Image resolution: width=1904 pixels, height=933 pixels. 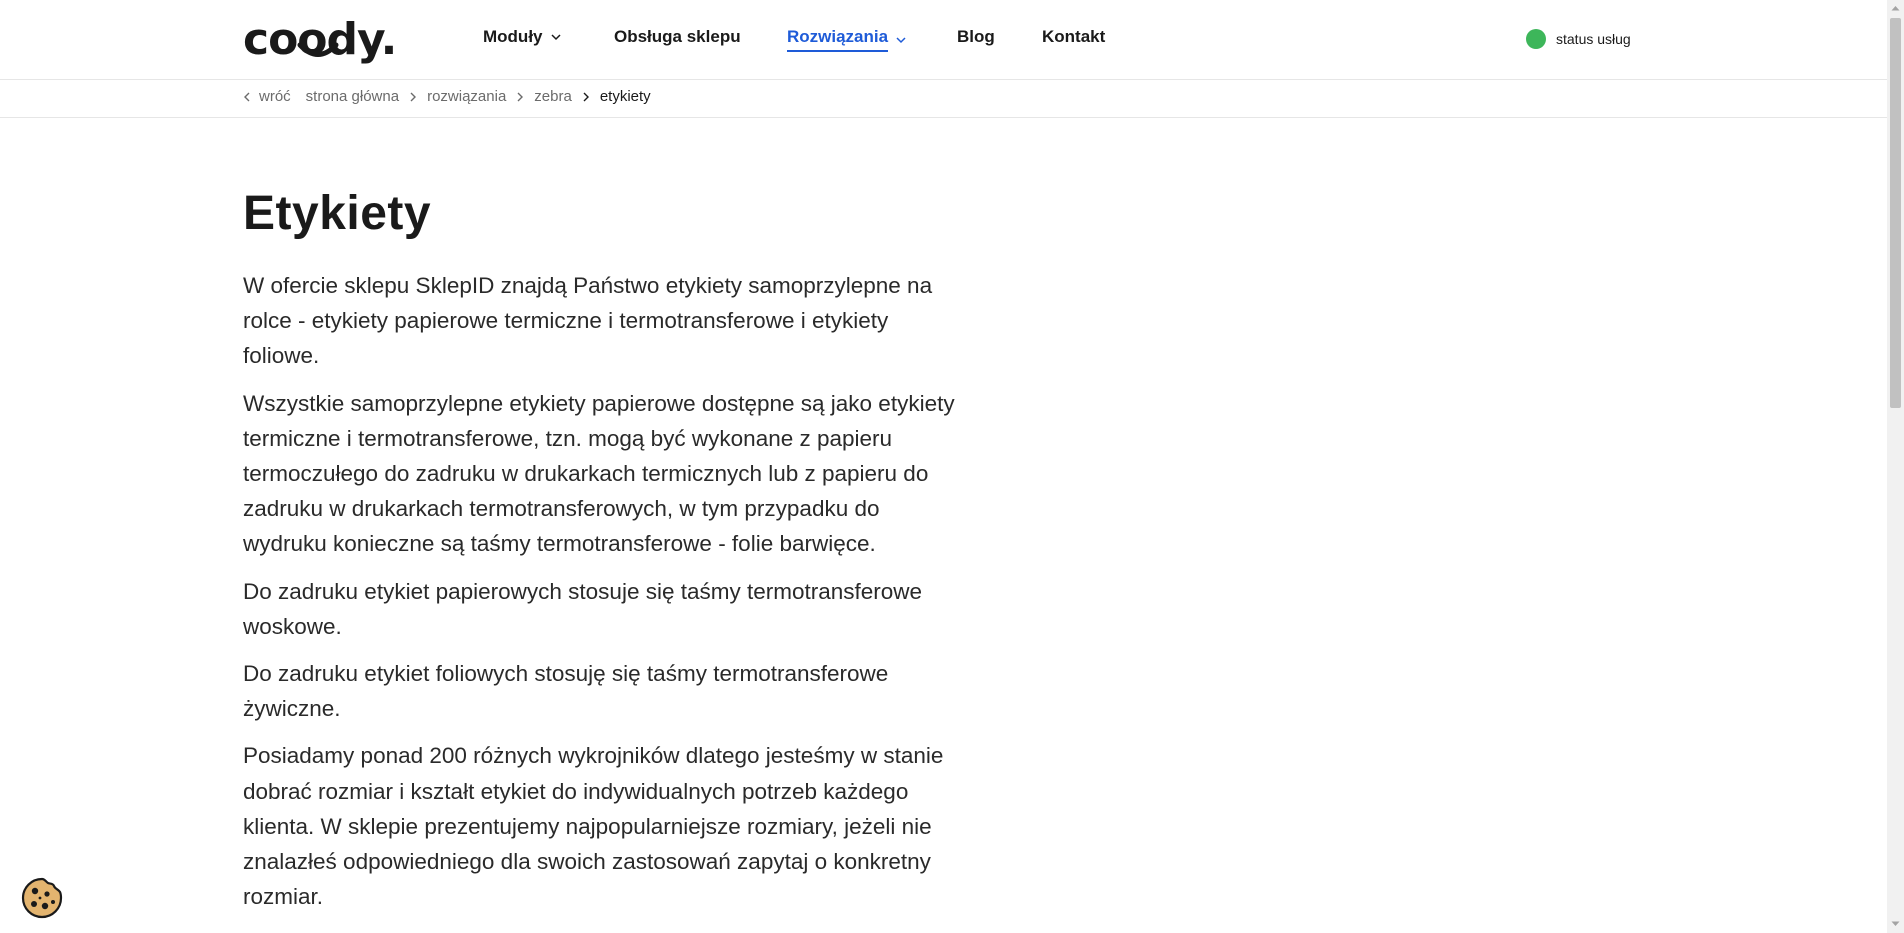 What do you see at coordinates (513, 36) in the screenshot?
I see `nav-label: Moduły` at bounding box center [513, 36].